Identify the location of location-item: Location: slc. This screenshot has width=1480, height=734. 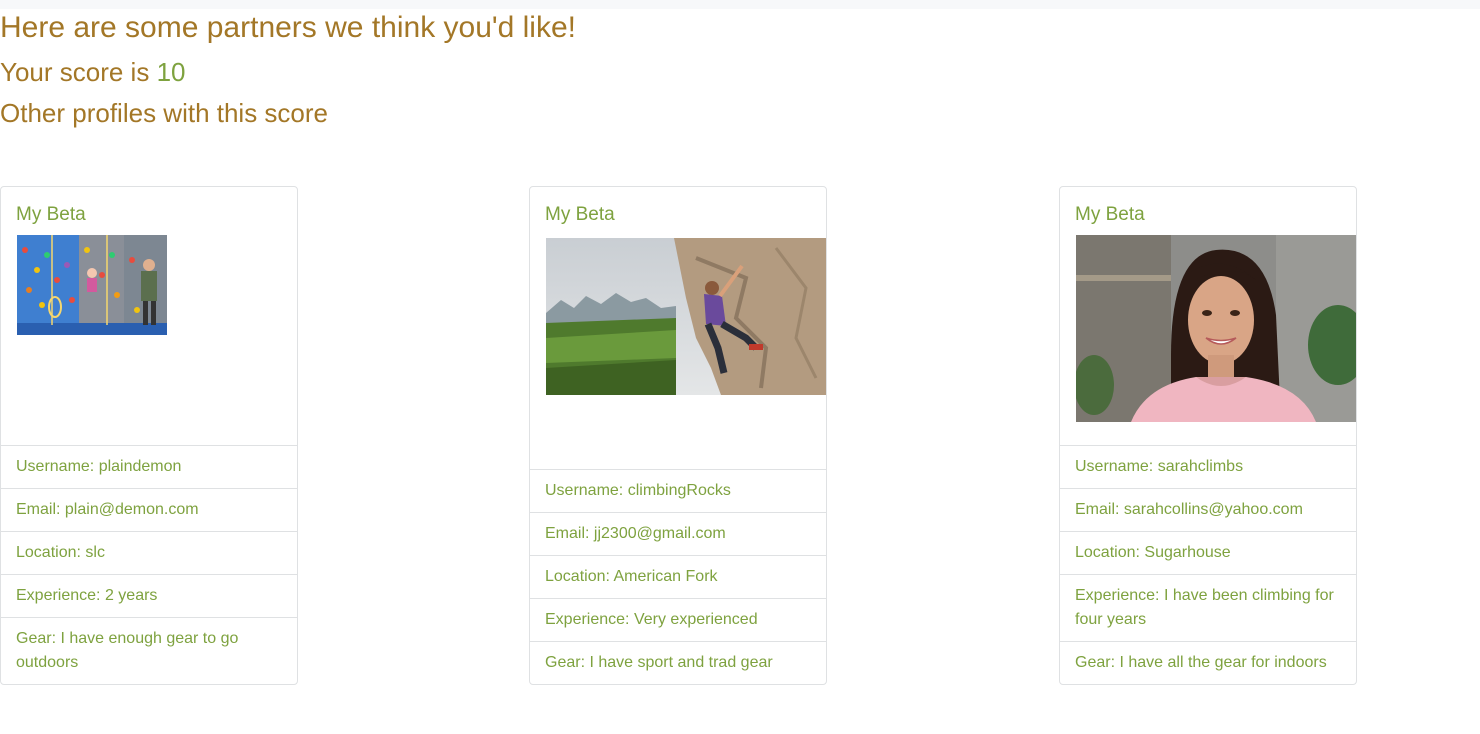
(149, 552).